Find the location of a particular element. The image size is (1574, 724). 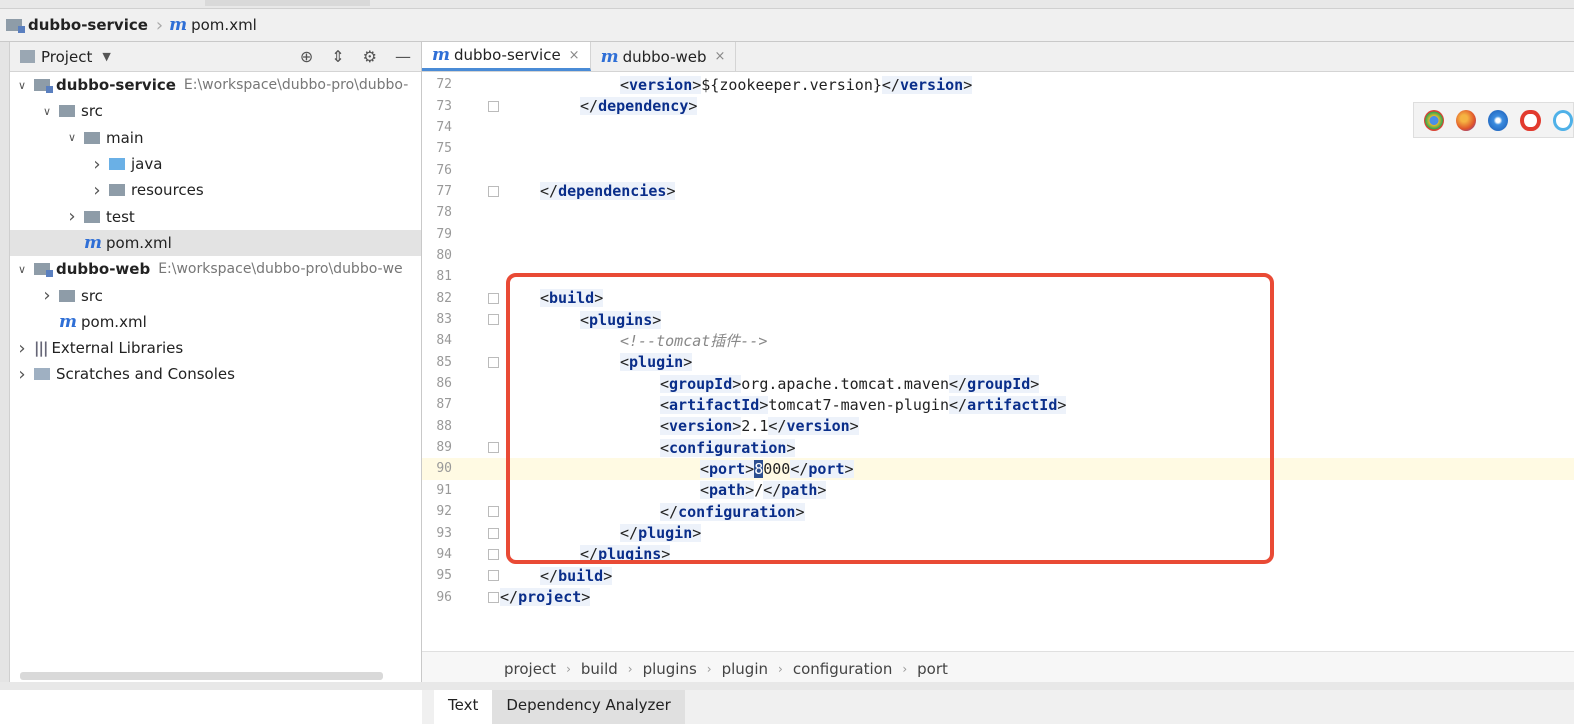

code-line: 79 is located at coordinates (998, 233).